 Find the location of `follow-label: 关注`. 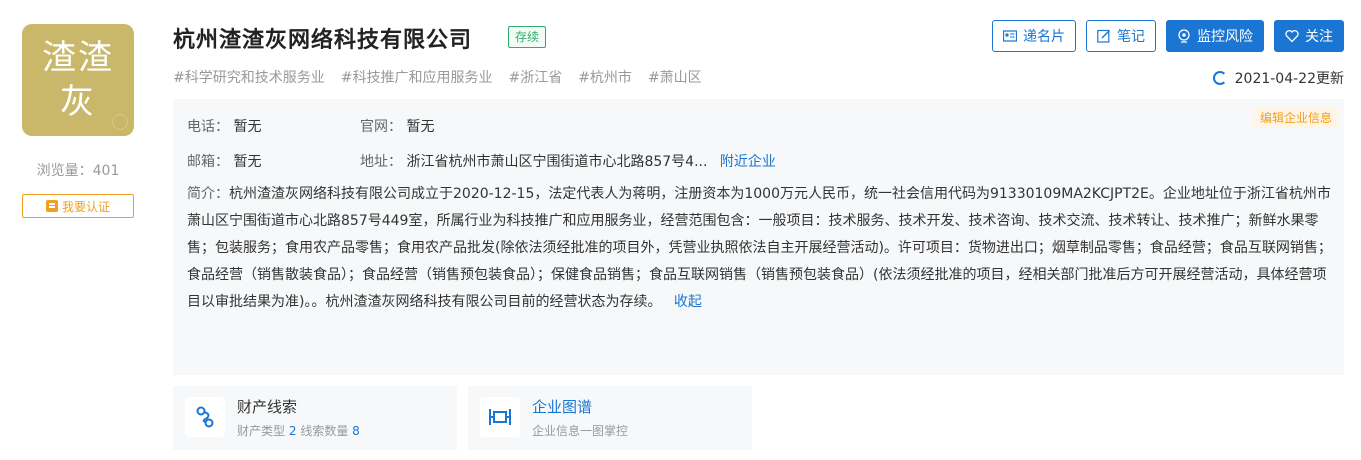

follow-label: 关注 is located at coordinates (1319, 37).